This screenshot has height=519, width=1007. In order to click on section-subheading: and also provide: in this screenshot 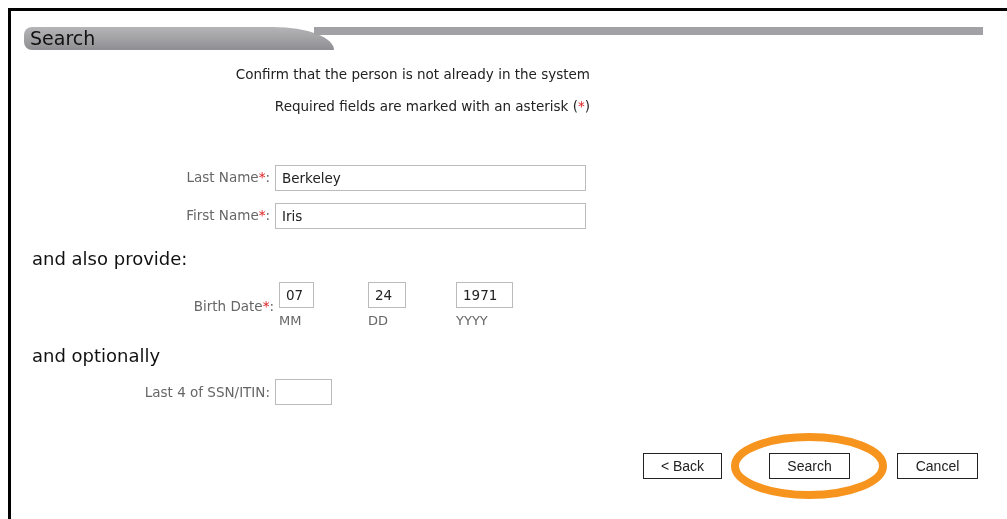, I will do `click(110, 258)`.